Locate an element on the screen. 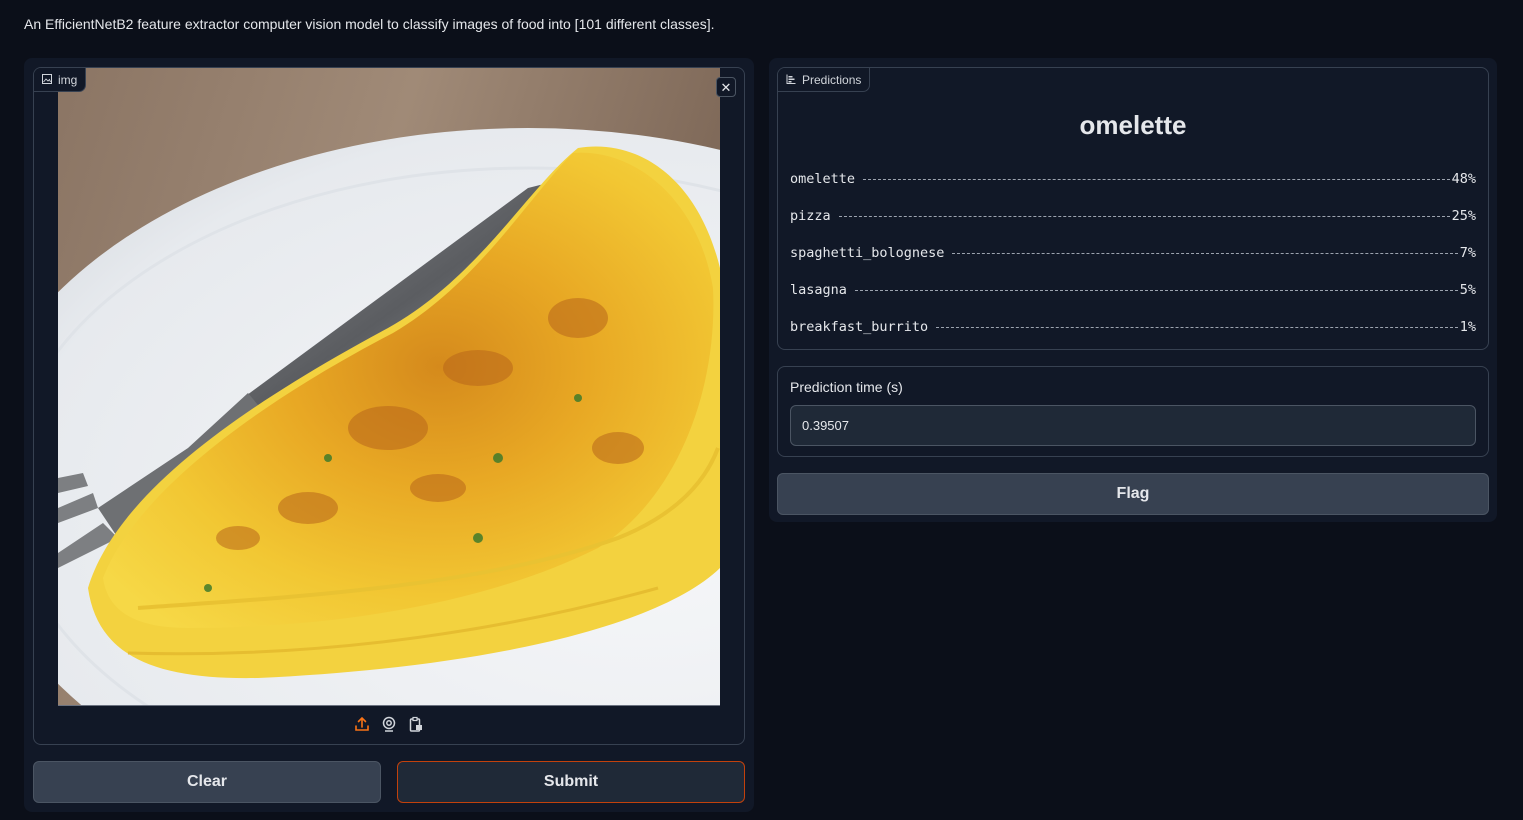 The width and height of the screenshot is (1523, 820). submit-button: Submit is located at coordinates (571, 782).